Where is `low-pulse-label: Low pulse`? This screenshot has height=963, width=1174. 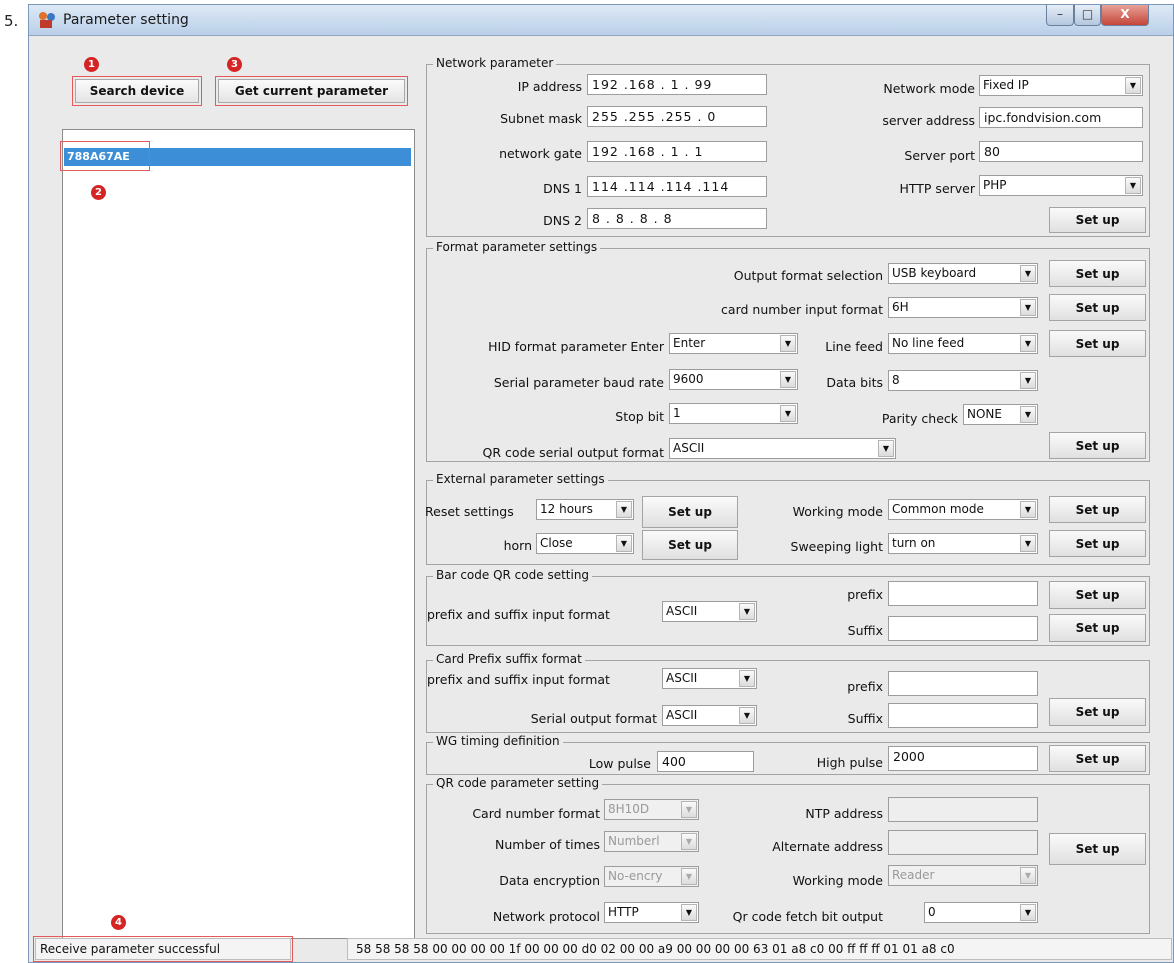 low-pulse-label: Low pulse is located at coordinates (619, 763).